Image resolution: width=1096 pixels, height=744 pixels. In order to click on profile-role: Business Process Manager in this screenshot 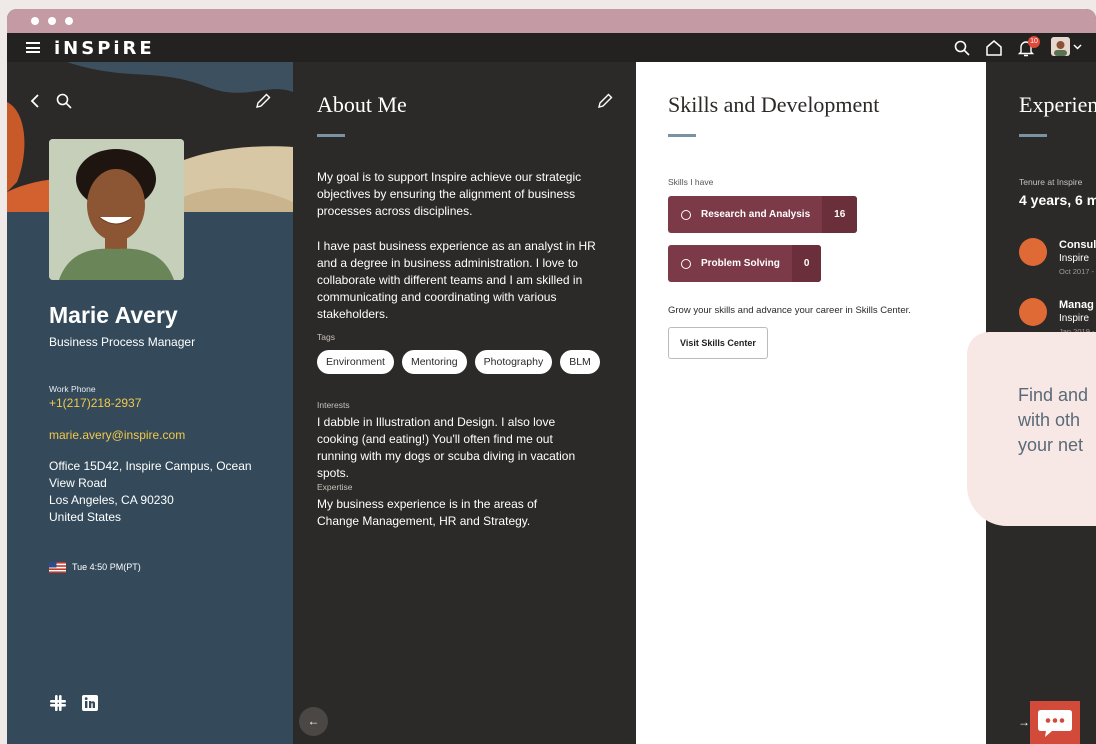, I will do `click(122, 342)`.